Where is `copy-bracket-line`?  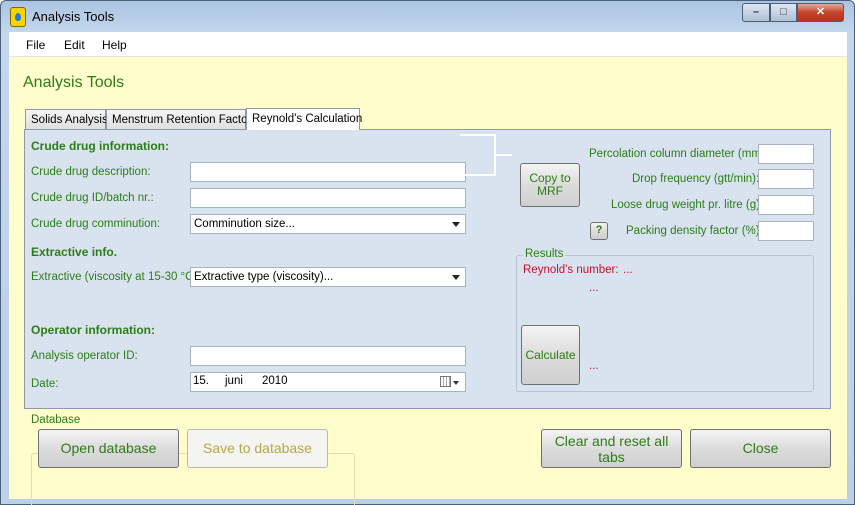 copy-bracket-line is located at coordinates (504, 155).